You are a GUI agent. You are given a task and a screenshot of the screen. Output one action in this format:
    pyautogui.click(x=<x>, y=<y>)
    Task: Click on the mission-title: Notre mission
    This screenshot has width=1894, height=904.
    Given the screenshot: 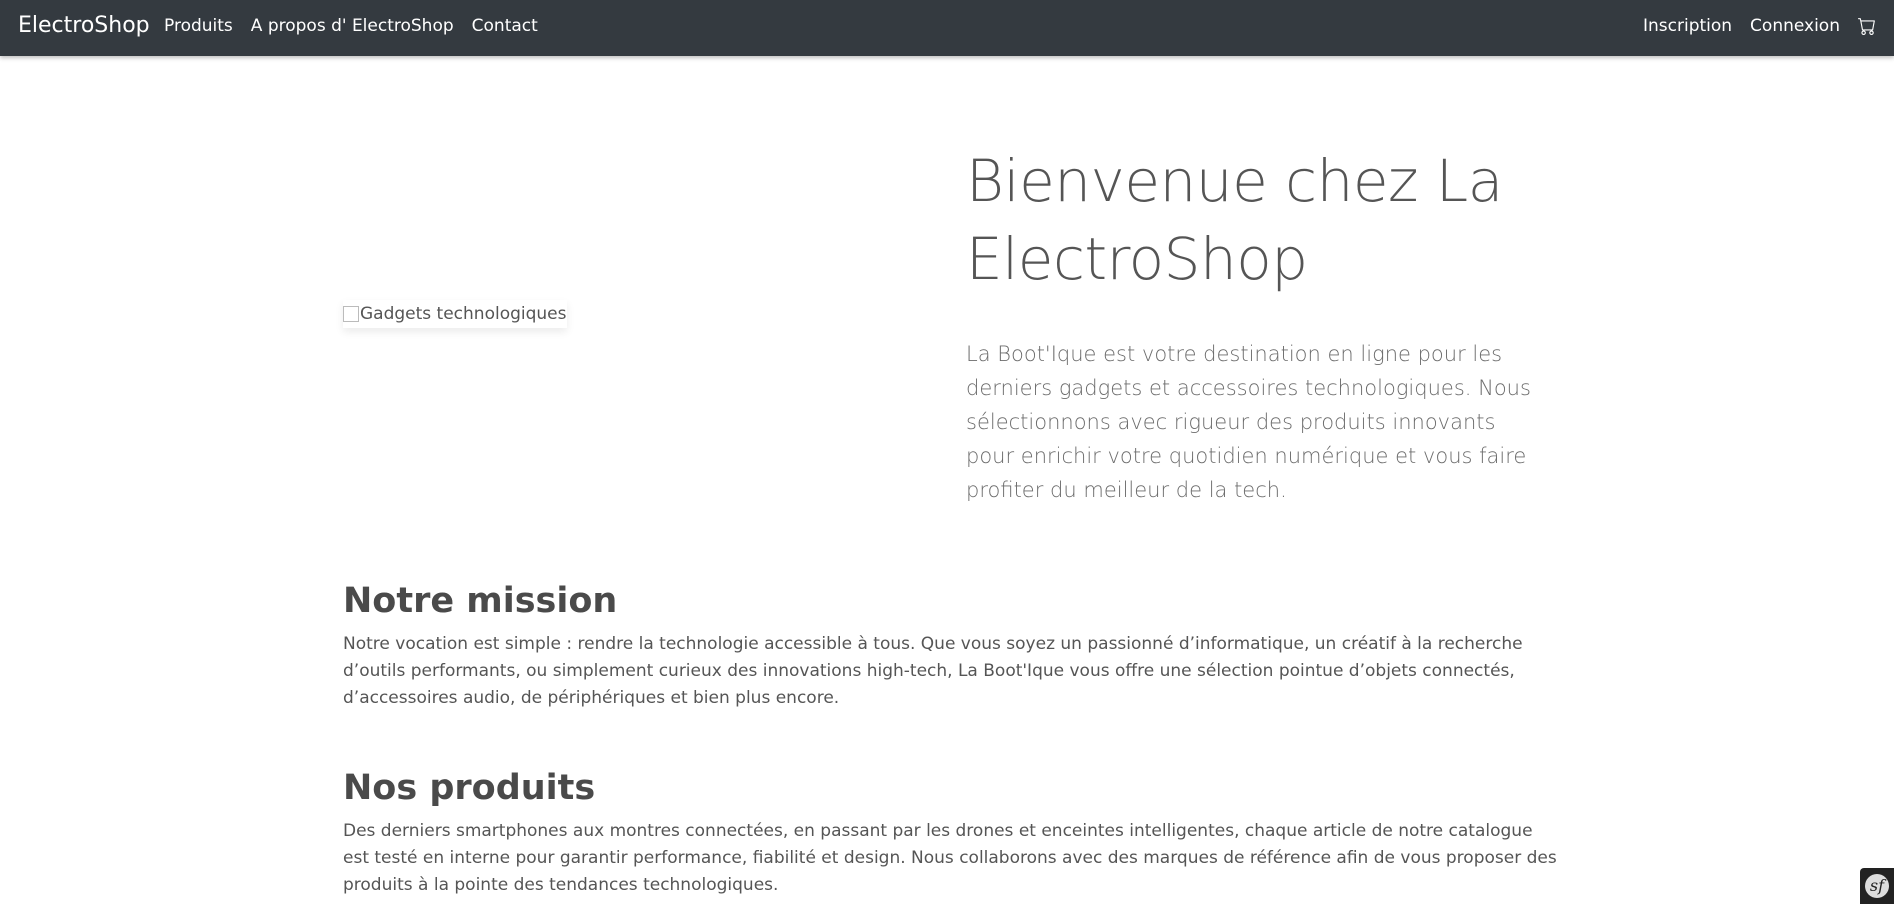 What is the action you would take?
    pyautogui.click(x=480, y=601)
    